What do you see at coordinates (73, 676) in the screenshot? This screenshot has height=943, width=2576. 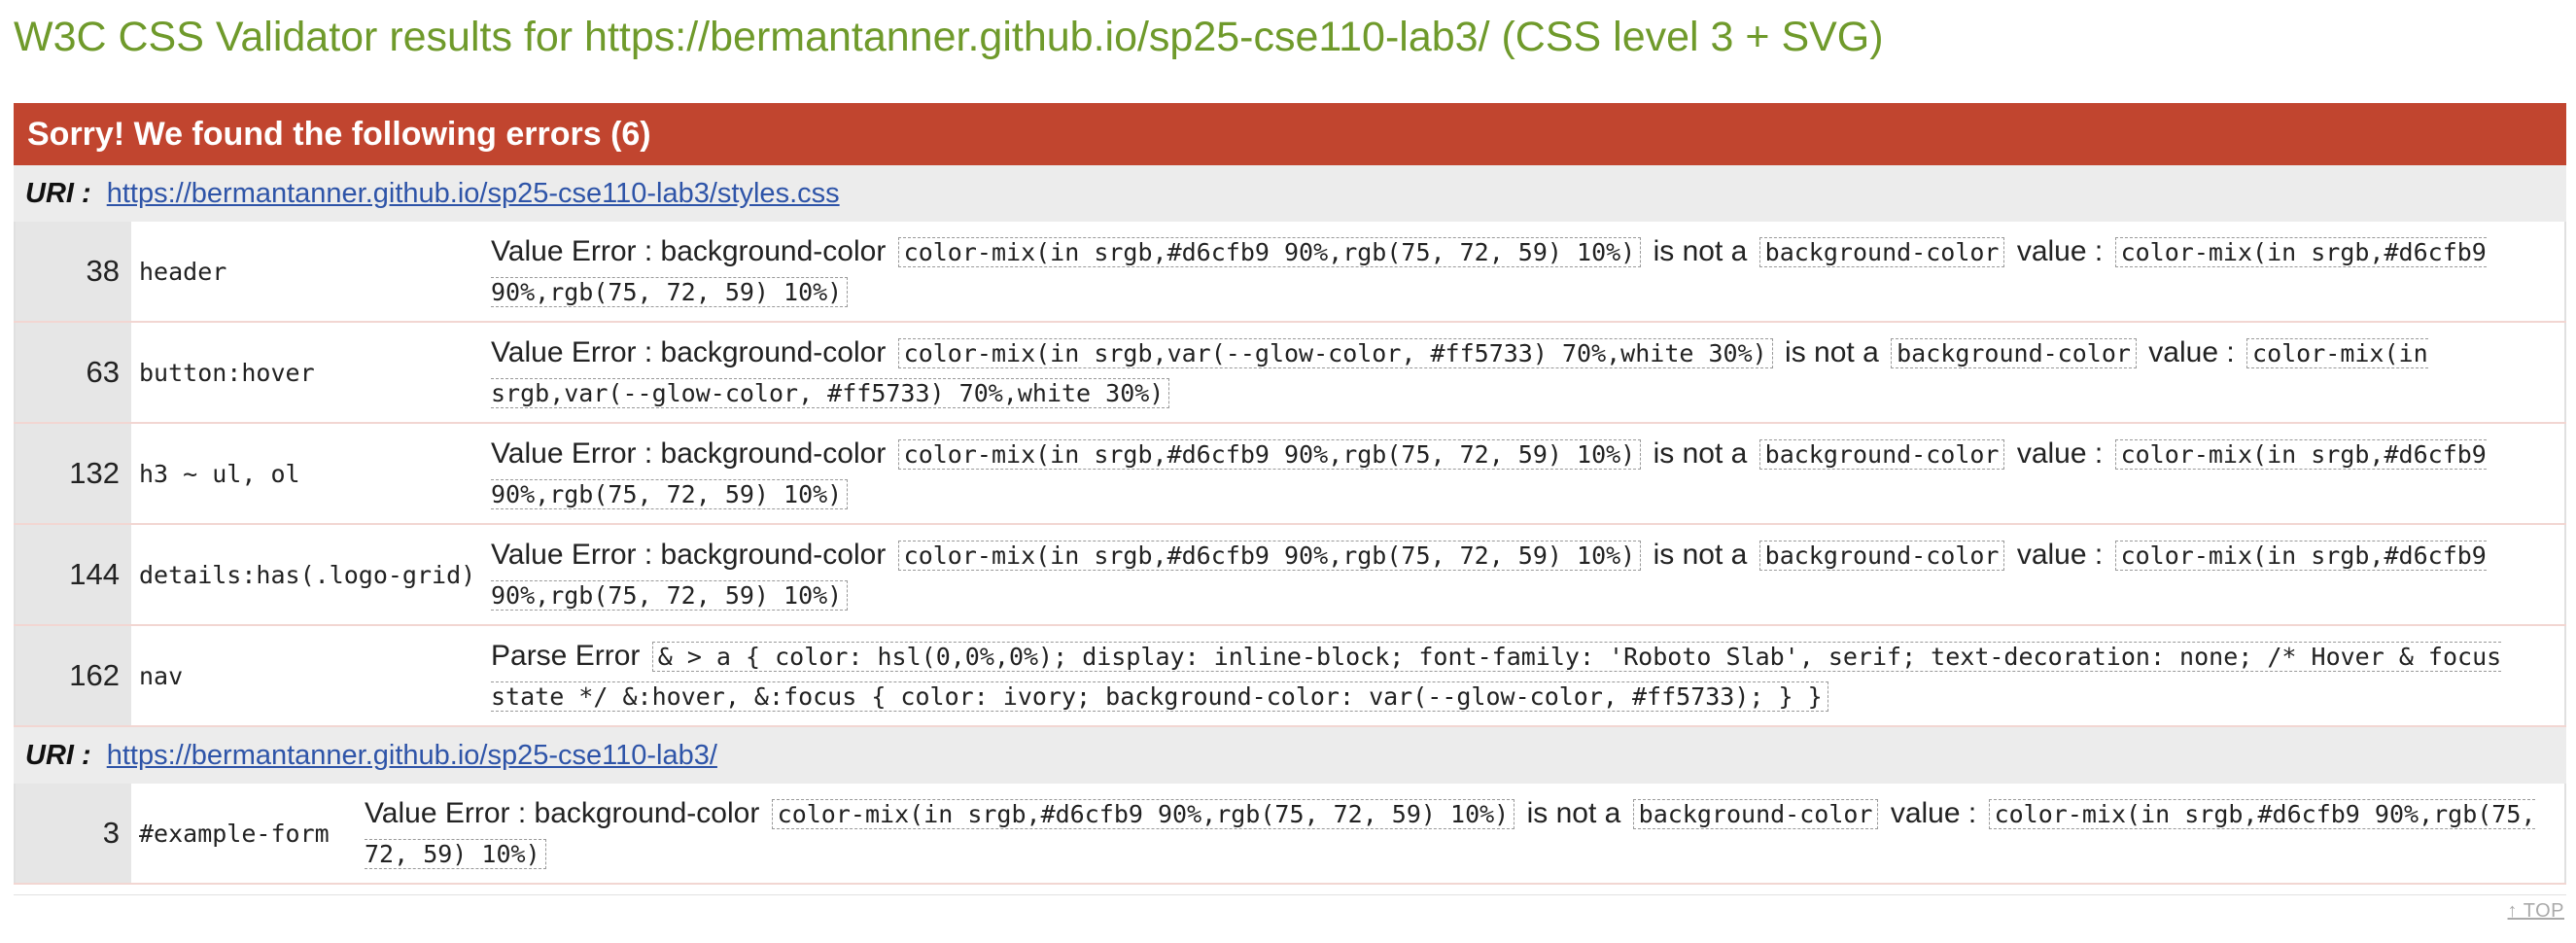 I see `line-number: 162` at bounding box center [73, 676].